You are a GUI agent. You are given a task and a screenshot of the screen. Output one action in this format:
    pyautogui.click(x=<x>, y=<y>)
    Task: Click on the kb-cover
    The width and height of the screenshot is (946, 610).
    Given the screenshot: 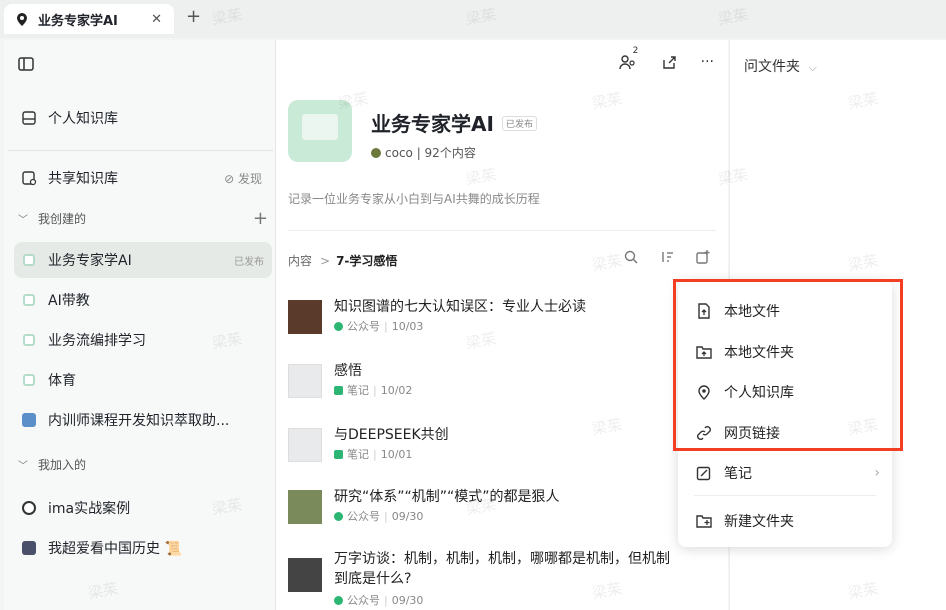 What is the action you would take?
    pyautogui.click(x=320, y=131)
    